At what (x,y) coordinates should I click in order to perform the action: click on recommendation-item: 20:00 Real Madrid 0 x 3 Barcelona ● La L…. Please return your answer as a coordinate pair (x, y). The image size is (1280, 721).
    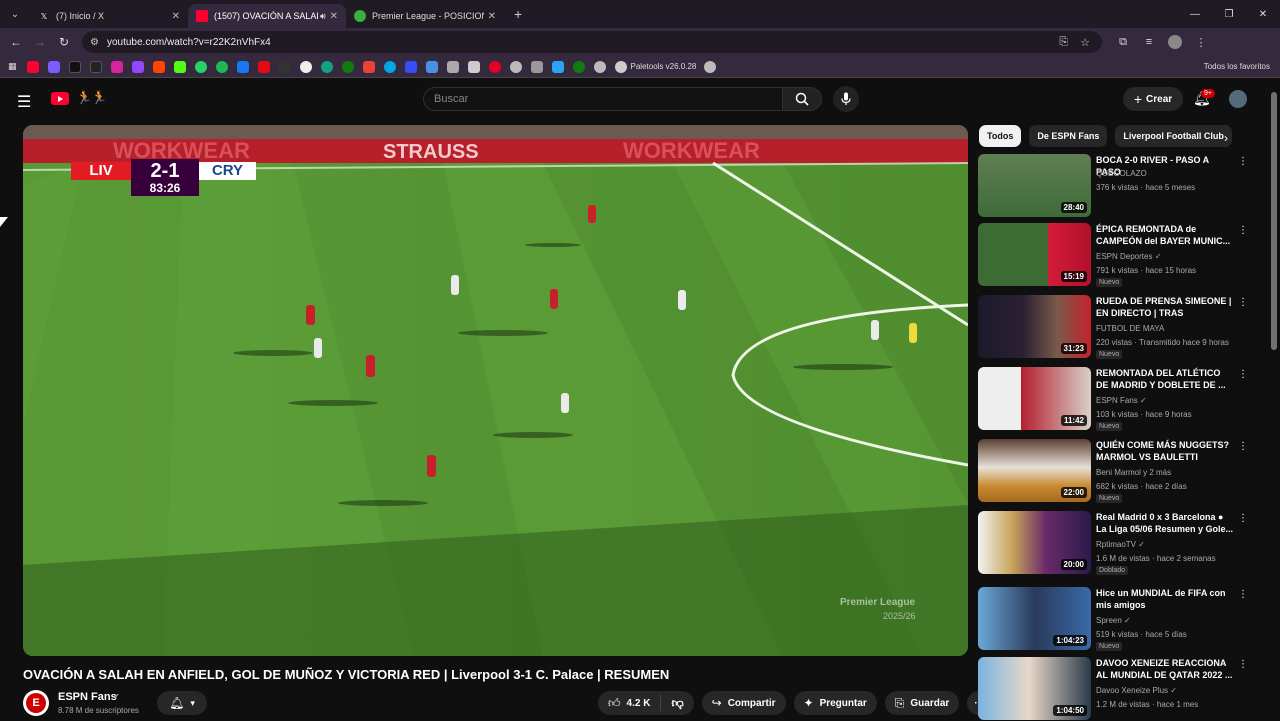
    Looking at the image, I should click on (1118, 543).